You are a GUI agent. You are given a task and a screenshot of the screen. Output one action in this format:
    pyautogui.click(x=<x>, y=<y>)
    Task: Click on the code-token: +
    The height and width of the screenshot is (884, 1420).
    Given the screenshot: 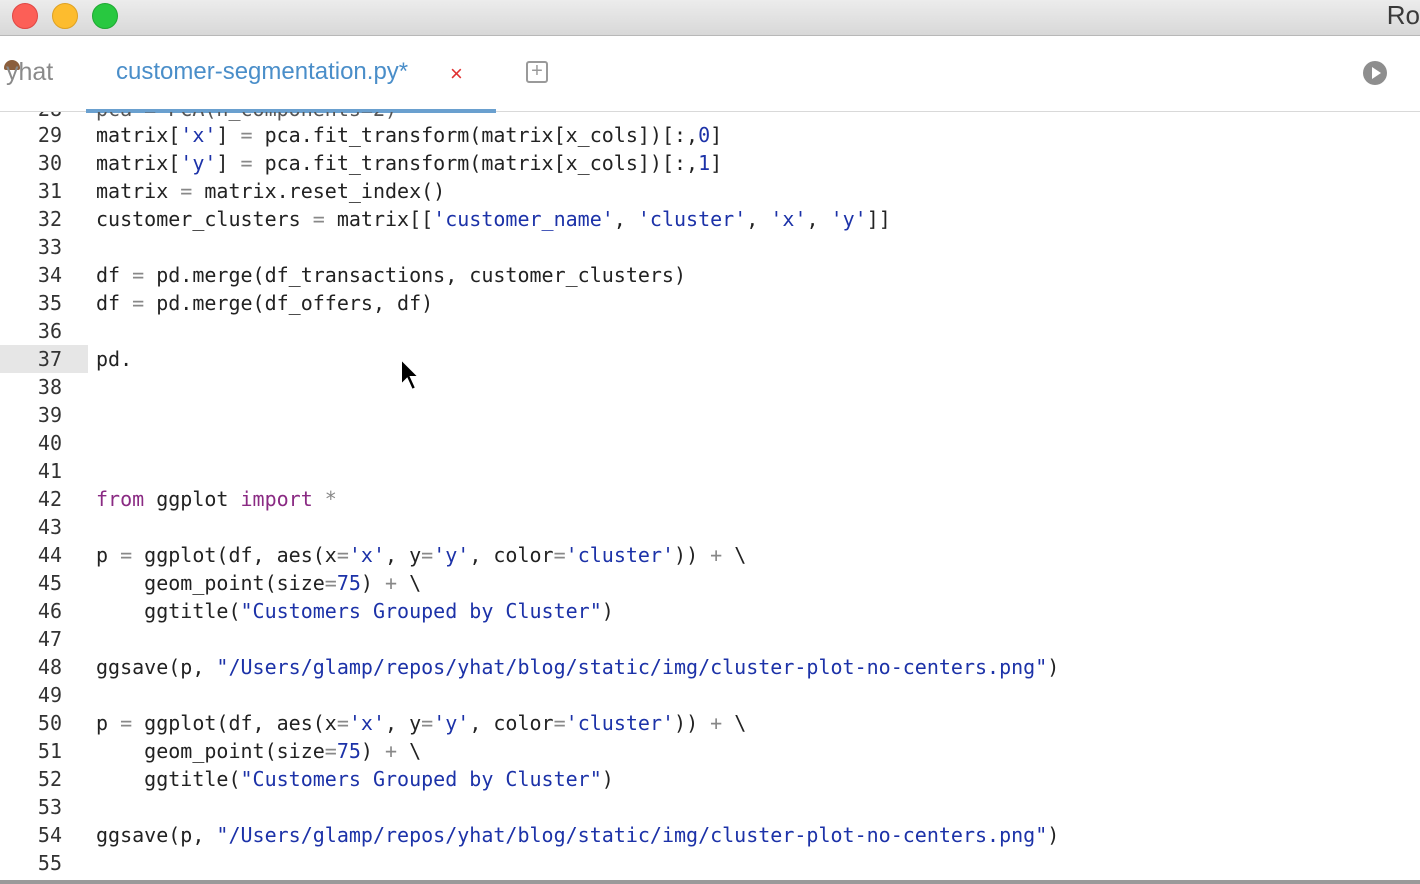 What is the action you would take?
    pyautogui.click(x=716, y=723)
    